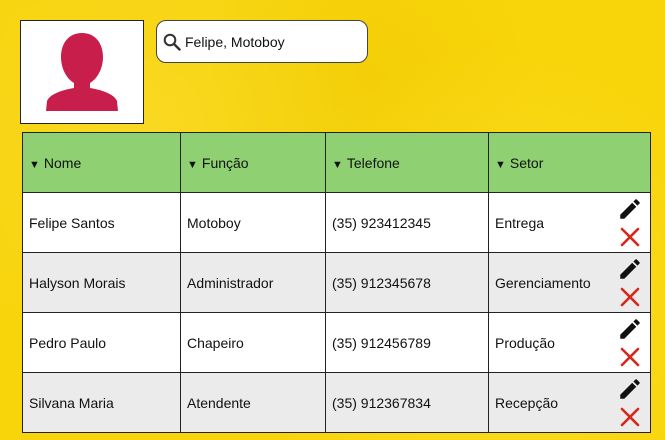  What do you see at coordinates (373, 162) in the screenshot?
I see `column-header-label: Telefone` at bounding box center [373, 162].